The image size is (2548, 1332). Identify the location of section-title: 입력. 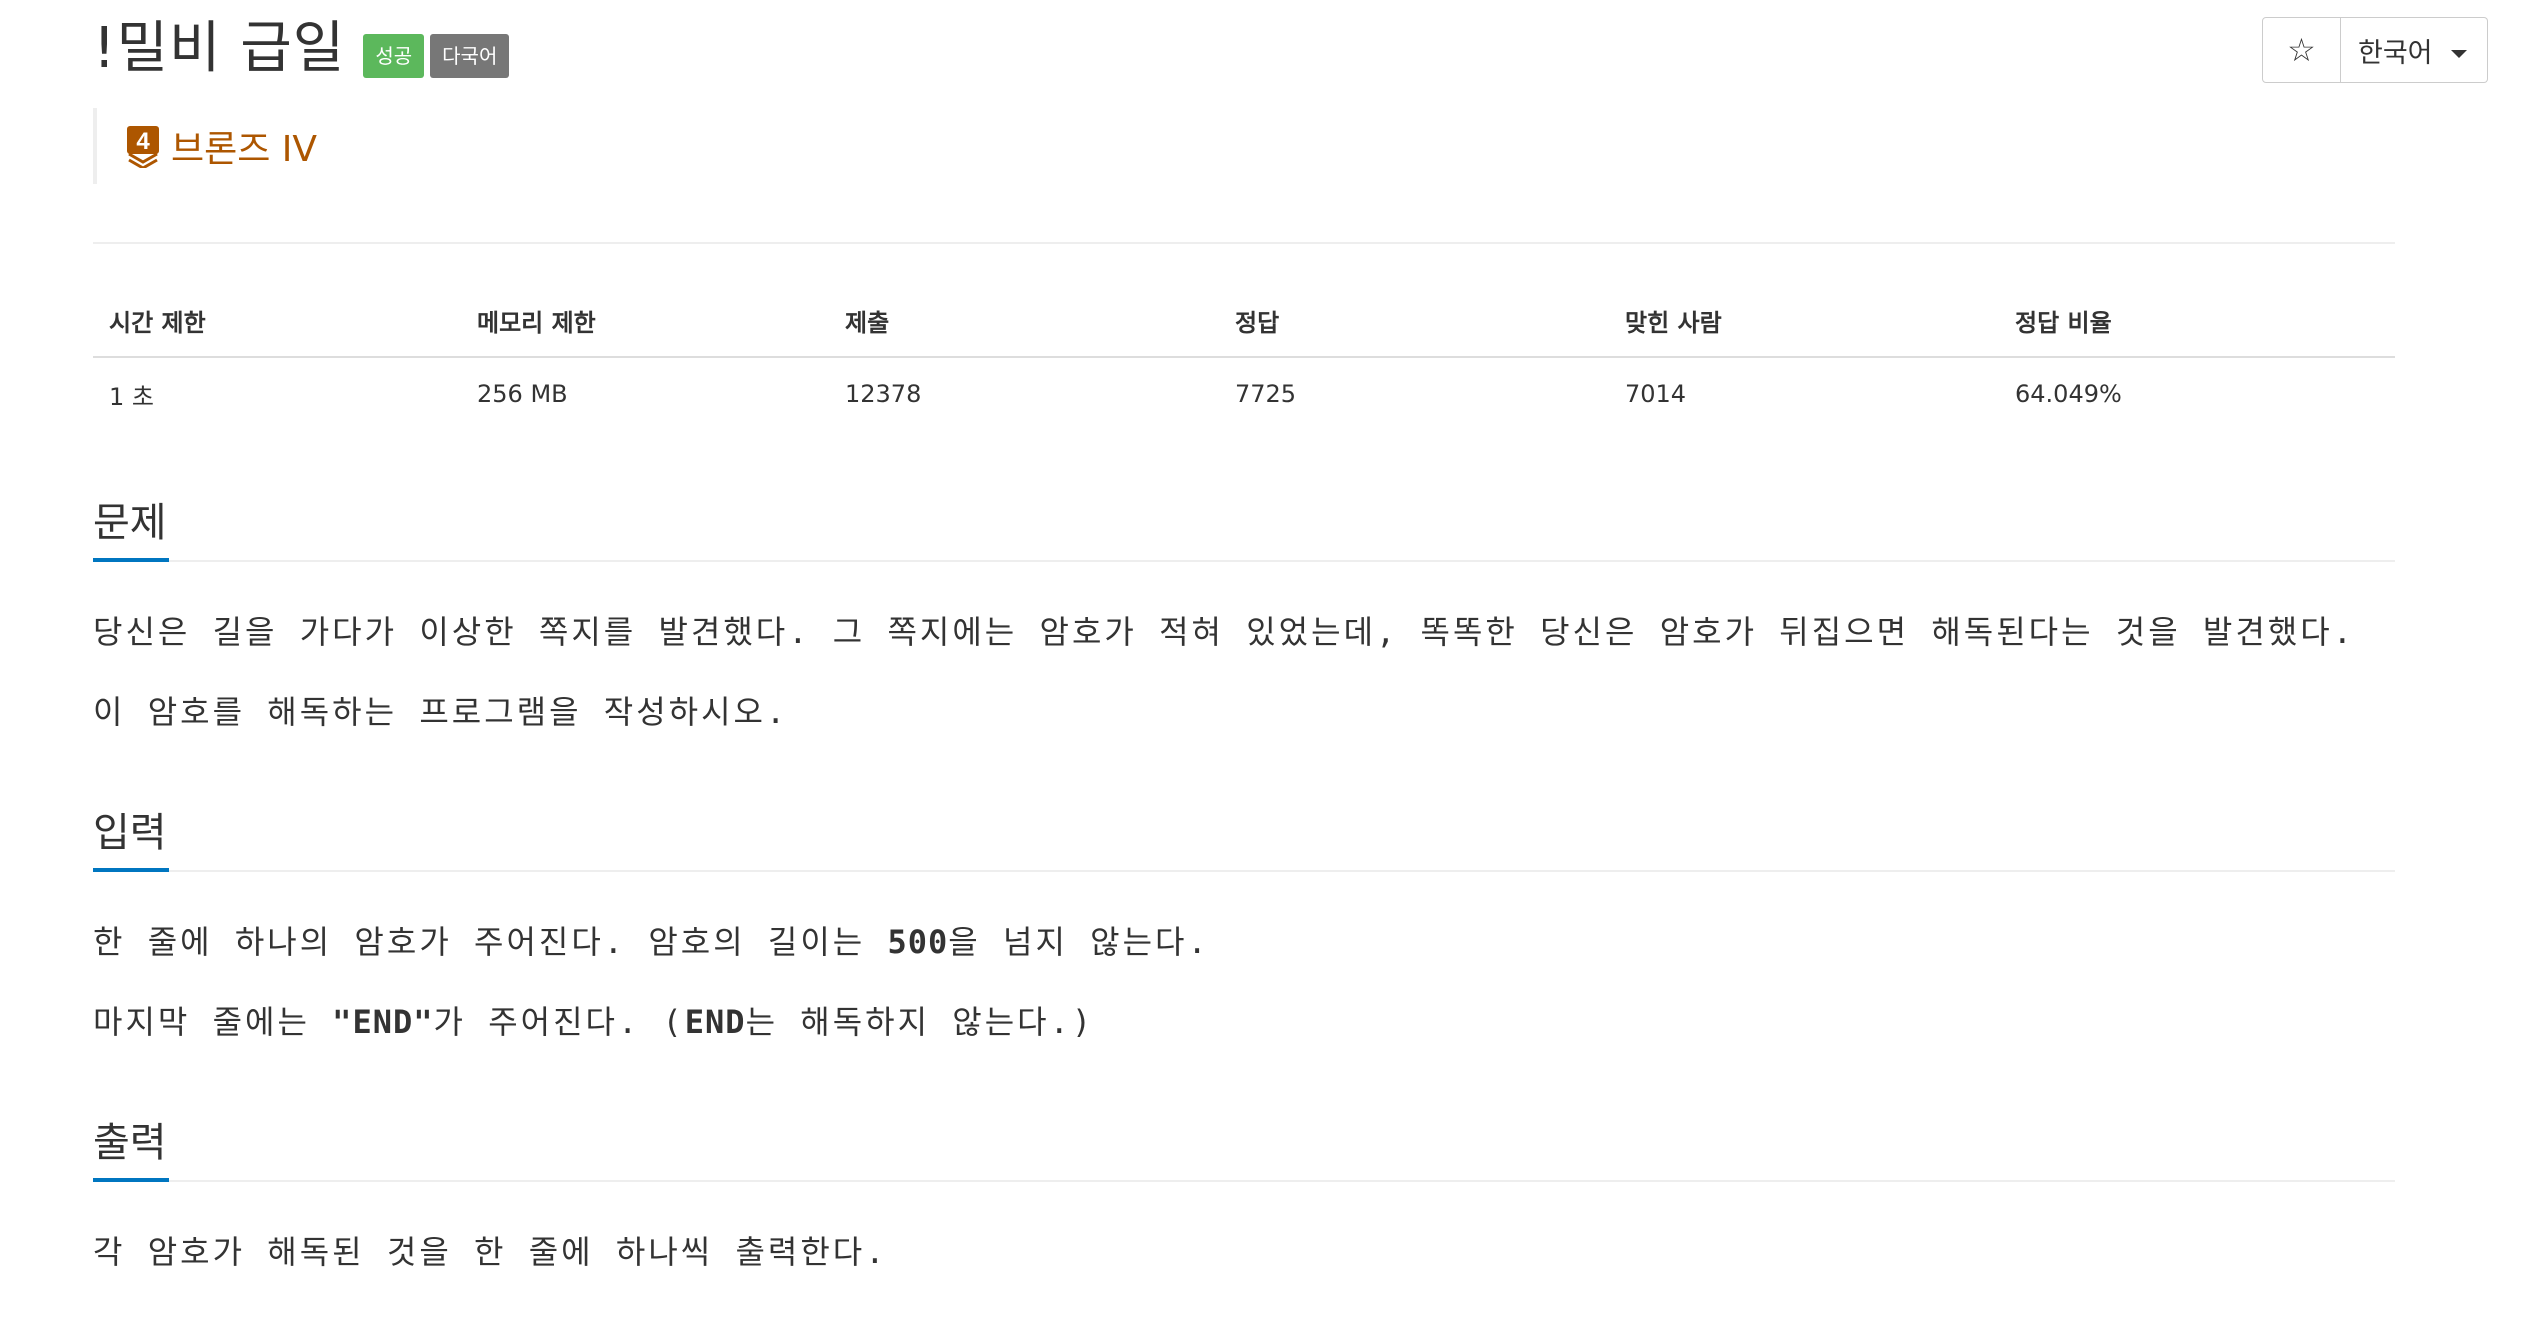
(130, 833).